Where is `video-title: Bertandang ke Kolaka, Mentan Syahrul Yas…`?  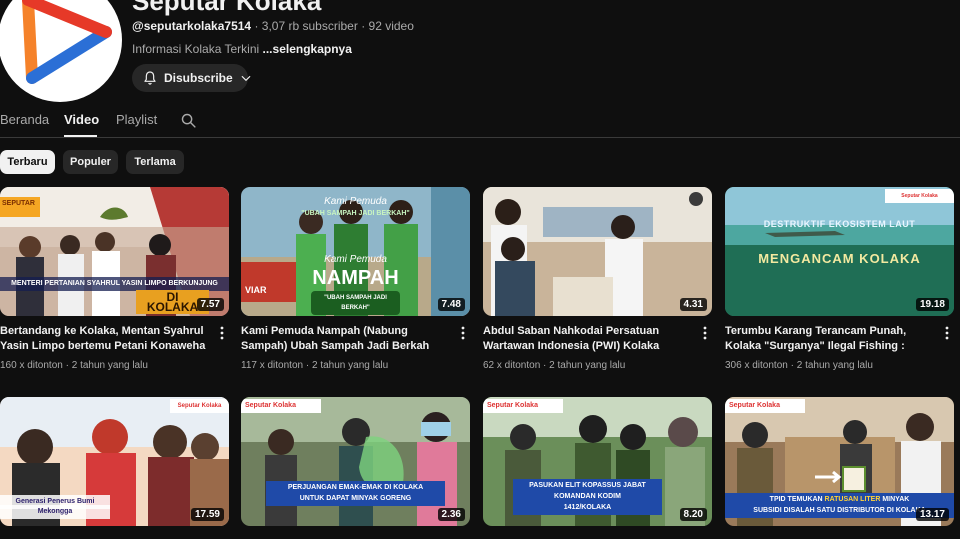 video-title: Bertandang ke Kolaka, Mentan Syahrul Yas… is located at coordinates (106, 339).